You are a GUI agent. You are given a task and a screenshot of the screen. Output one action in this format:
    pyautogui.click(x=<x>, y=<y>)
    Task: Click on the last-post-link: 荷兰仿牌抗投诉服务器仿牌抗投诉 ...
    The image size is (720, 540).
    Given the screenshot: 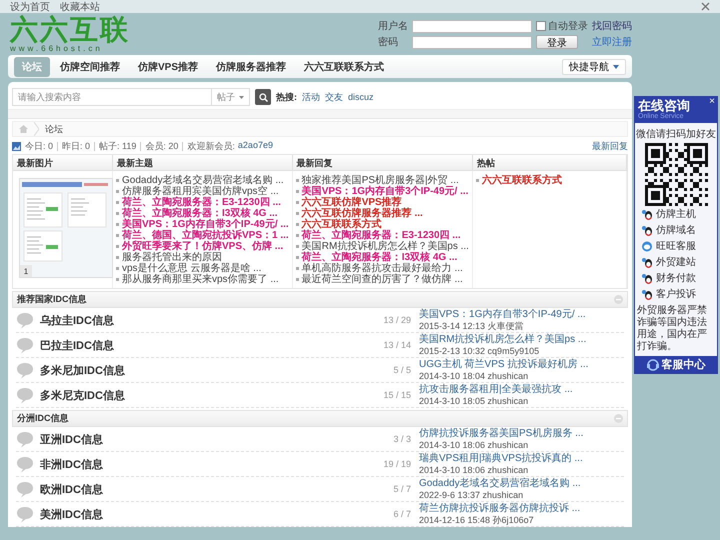 What is the action you would take?
    pyautogui.click(x=521, y=508)
    